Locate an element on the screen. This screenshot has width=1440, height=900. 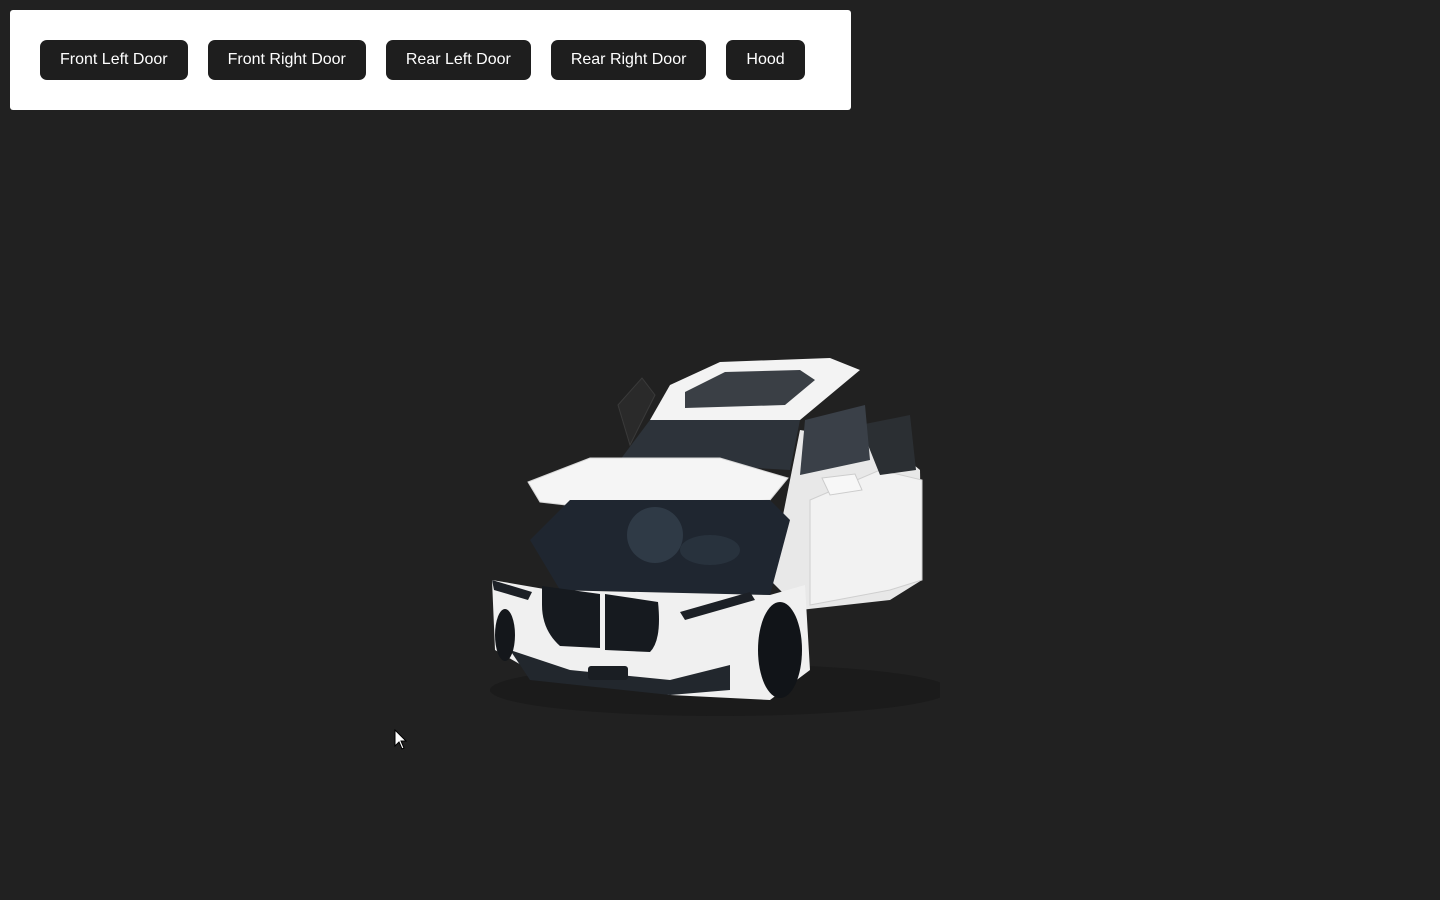
front-right-door-button: Front Right Door is located at coordinates (286, 60).